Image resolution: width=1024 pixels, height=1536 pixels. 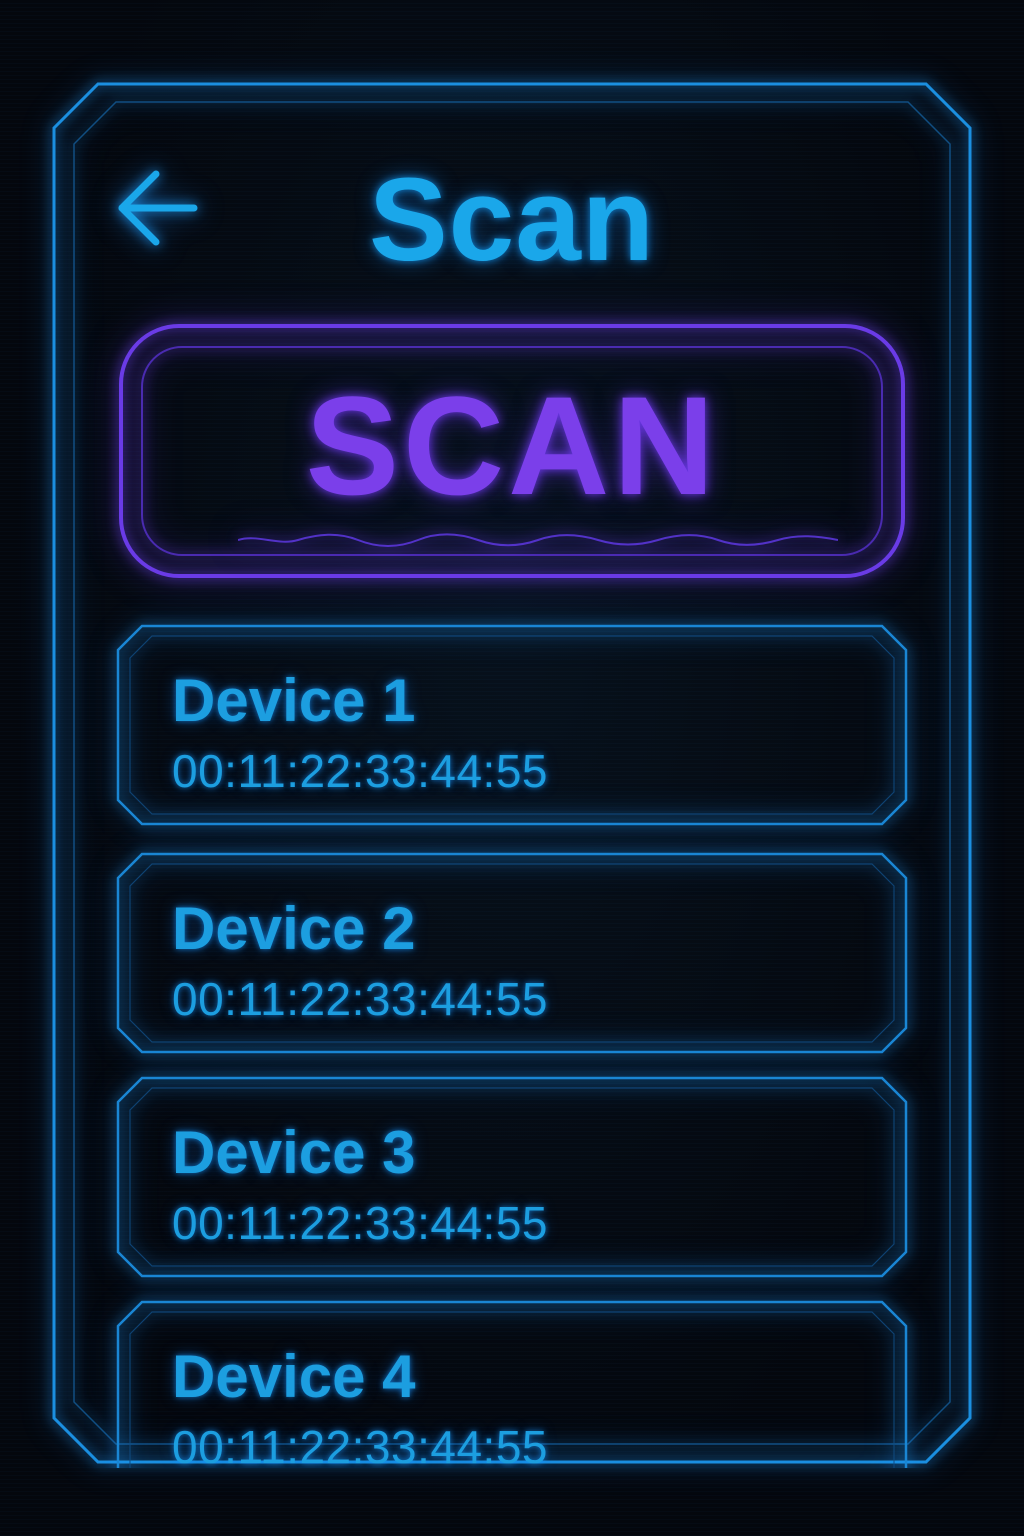 I want to click on device-card-3: Device 3 00:11:22:33:44:55, so click(x=512, y=1177).